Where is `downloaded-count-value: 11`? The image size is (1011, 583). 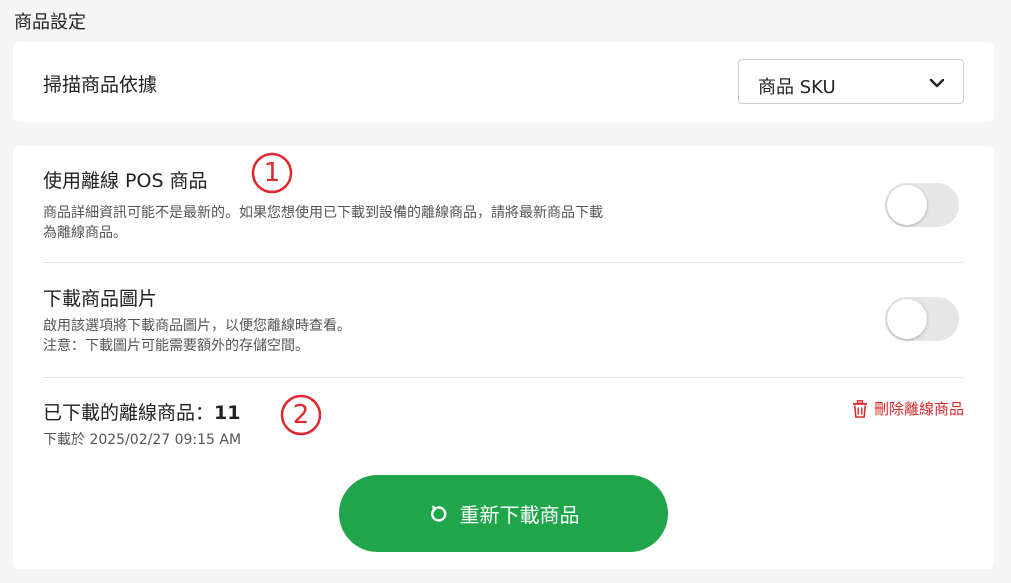
downloaded-count-value: 11 is located at coordinates (227, 413).